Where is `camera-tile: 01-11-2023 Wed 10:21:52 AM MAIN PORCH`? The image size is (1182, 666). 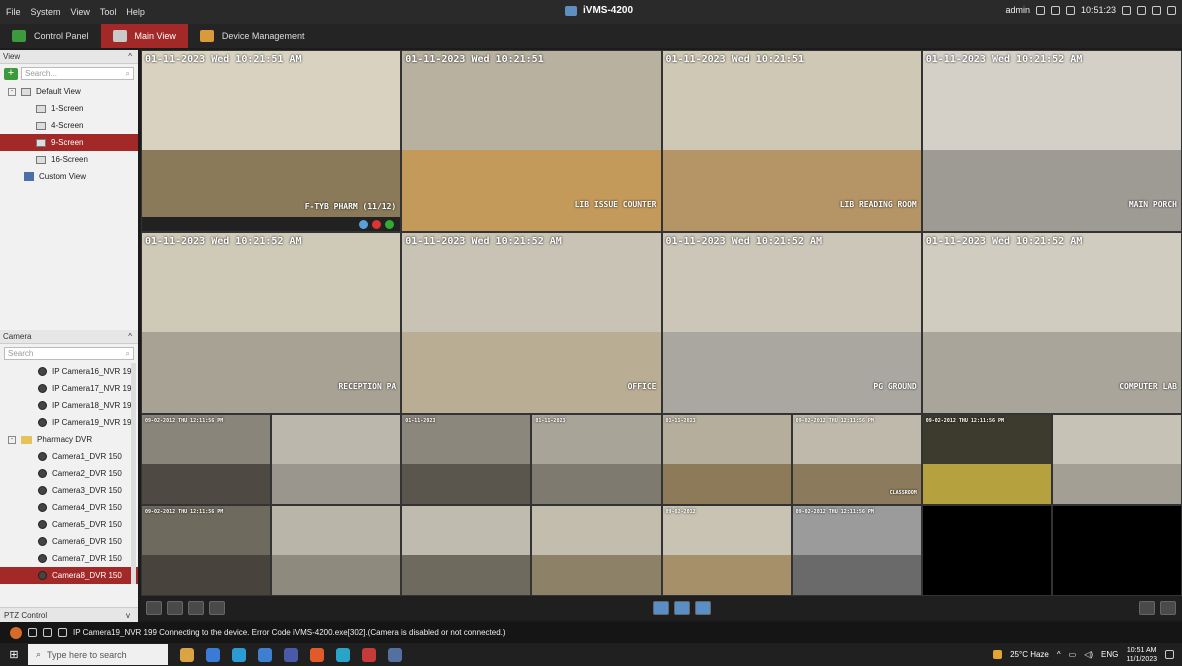 camera-tile: 01-11-2023 Wed 10:21:52 AM MAIN PORCH is located at coordinates (1051, 141).